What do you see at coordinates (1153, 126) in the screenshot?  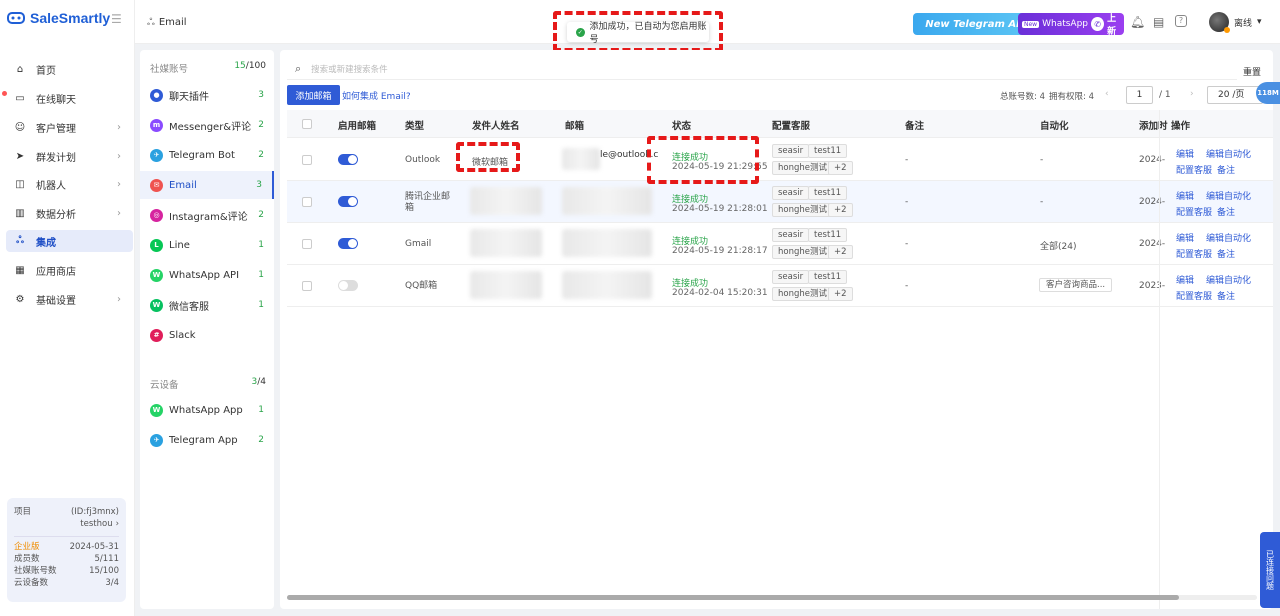 I see `column-header: 添加时` at bounding box center [1153, 126].